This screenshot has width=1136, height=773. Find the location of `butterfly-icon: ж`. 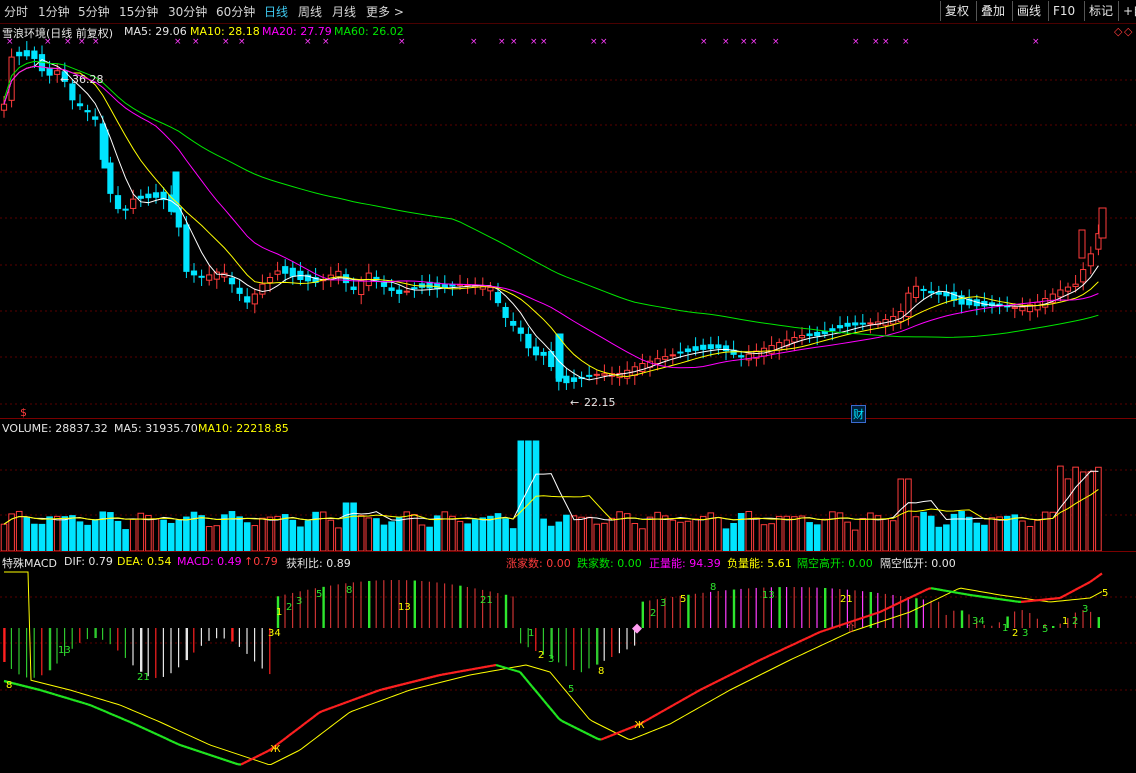

butterfly-icon: ж is located at coordinates (639, 724).